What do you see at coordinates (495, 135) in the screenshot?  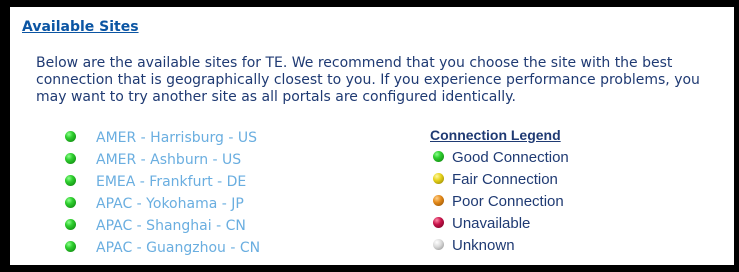 I see `legend-title: Connection Legend` at bounding box center [495, 135].